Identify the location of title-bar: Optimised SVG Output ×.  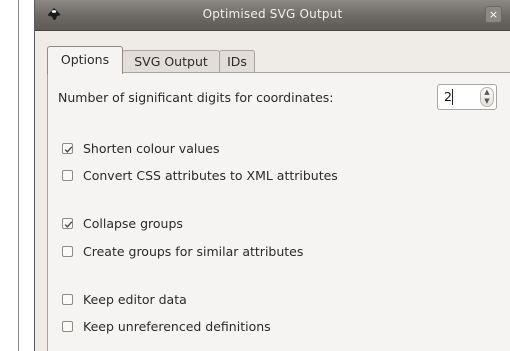
(272, 15).